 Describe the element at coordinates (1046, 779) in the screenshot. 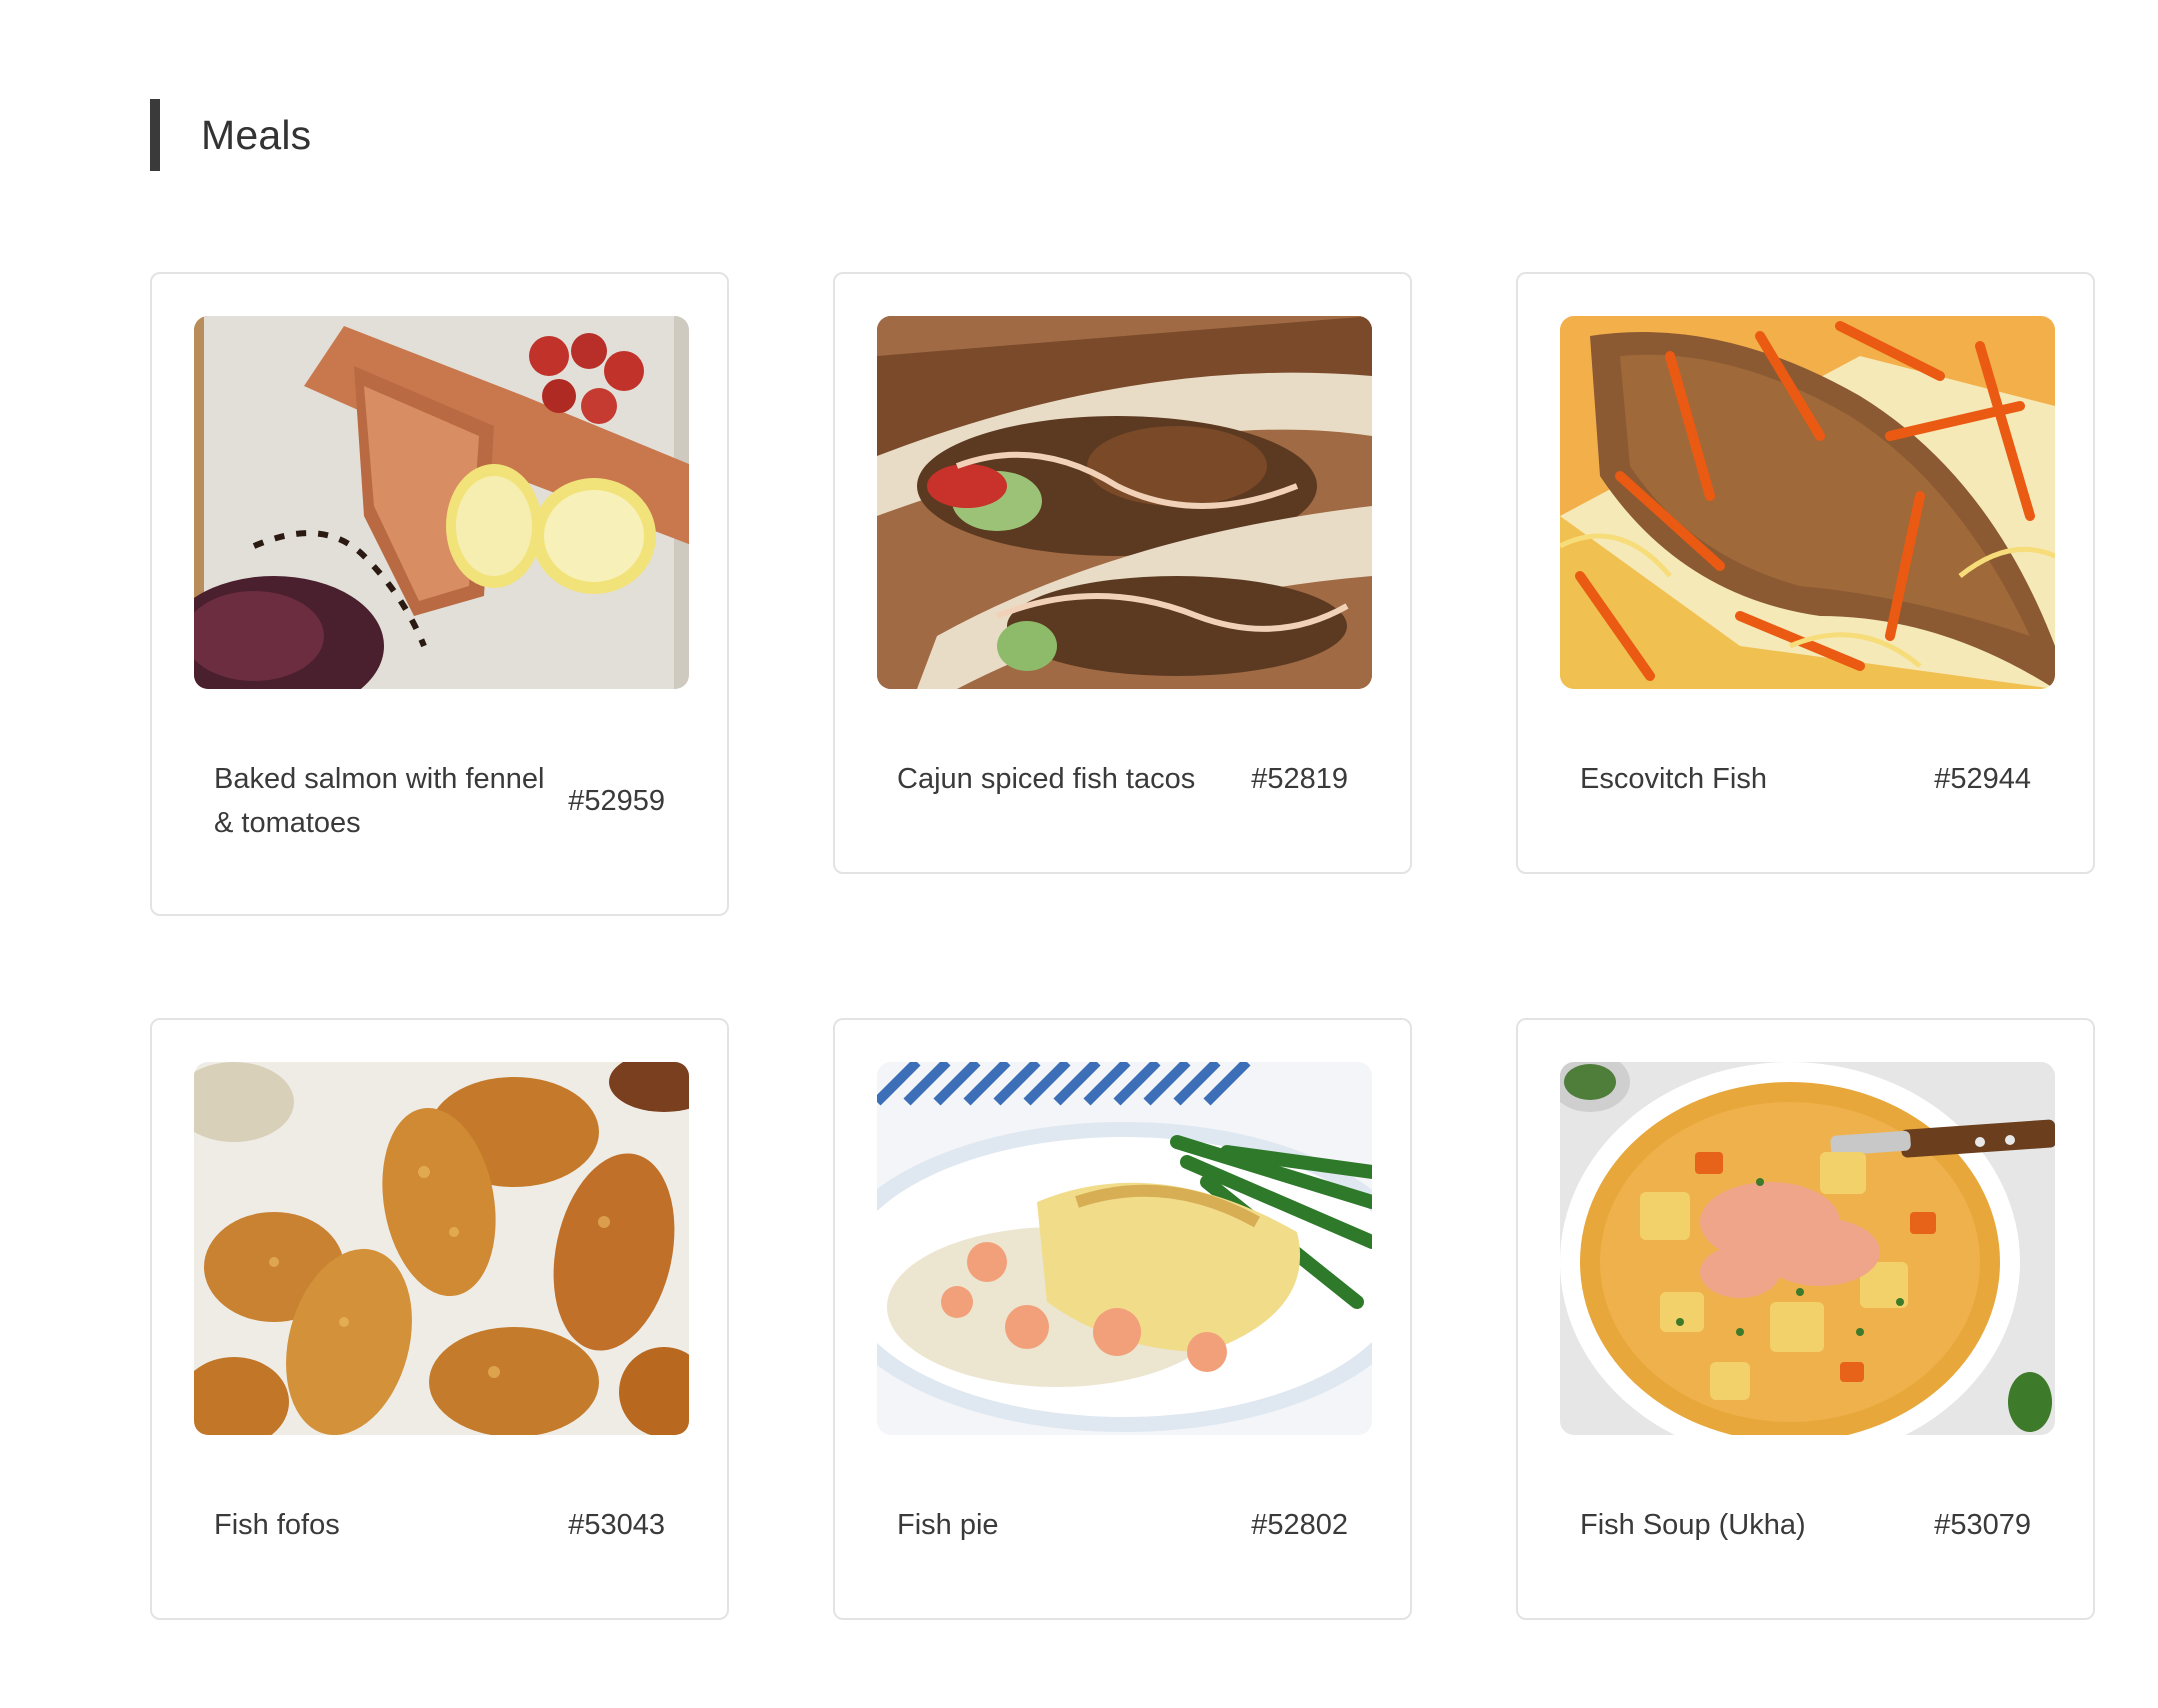

I see `meal-name: Cajun spiced fish tacos` at that location.